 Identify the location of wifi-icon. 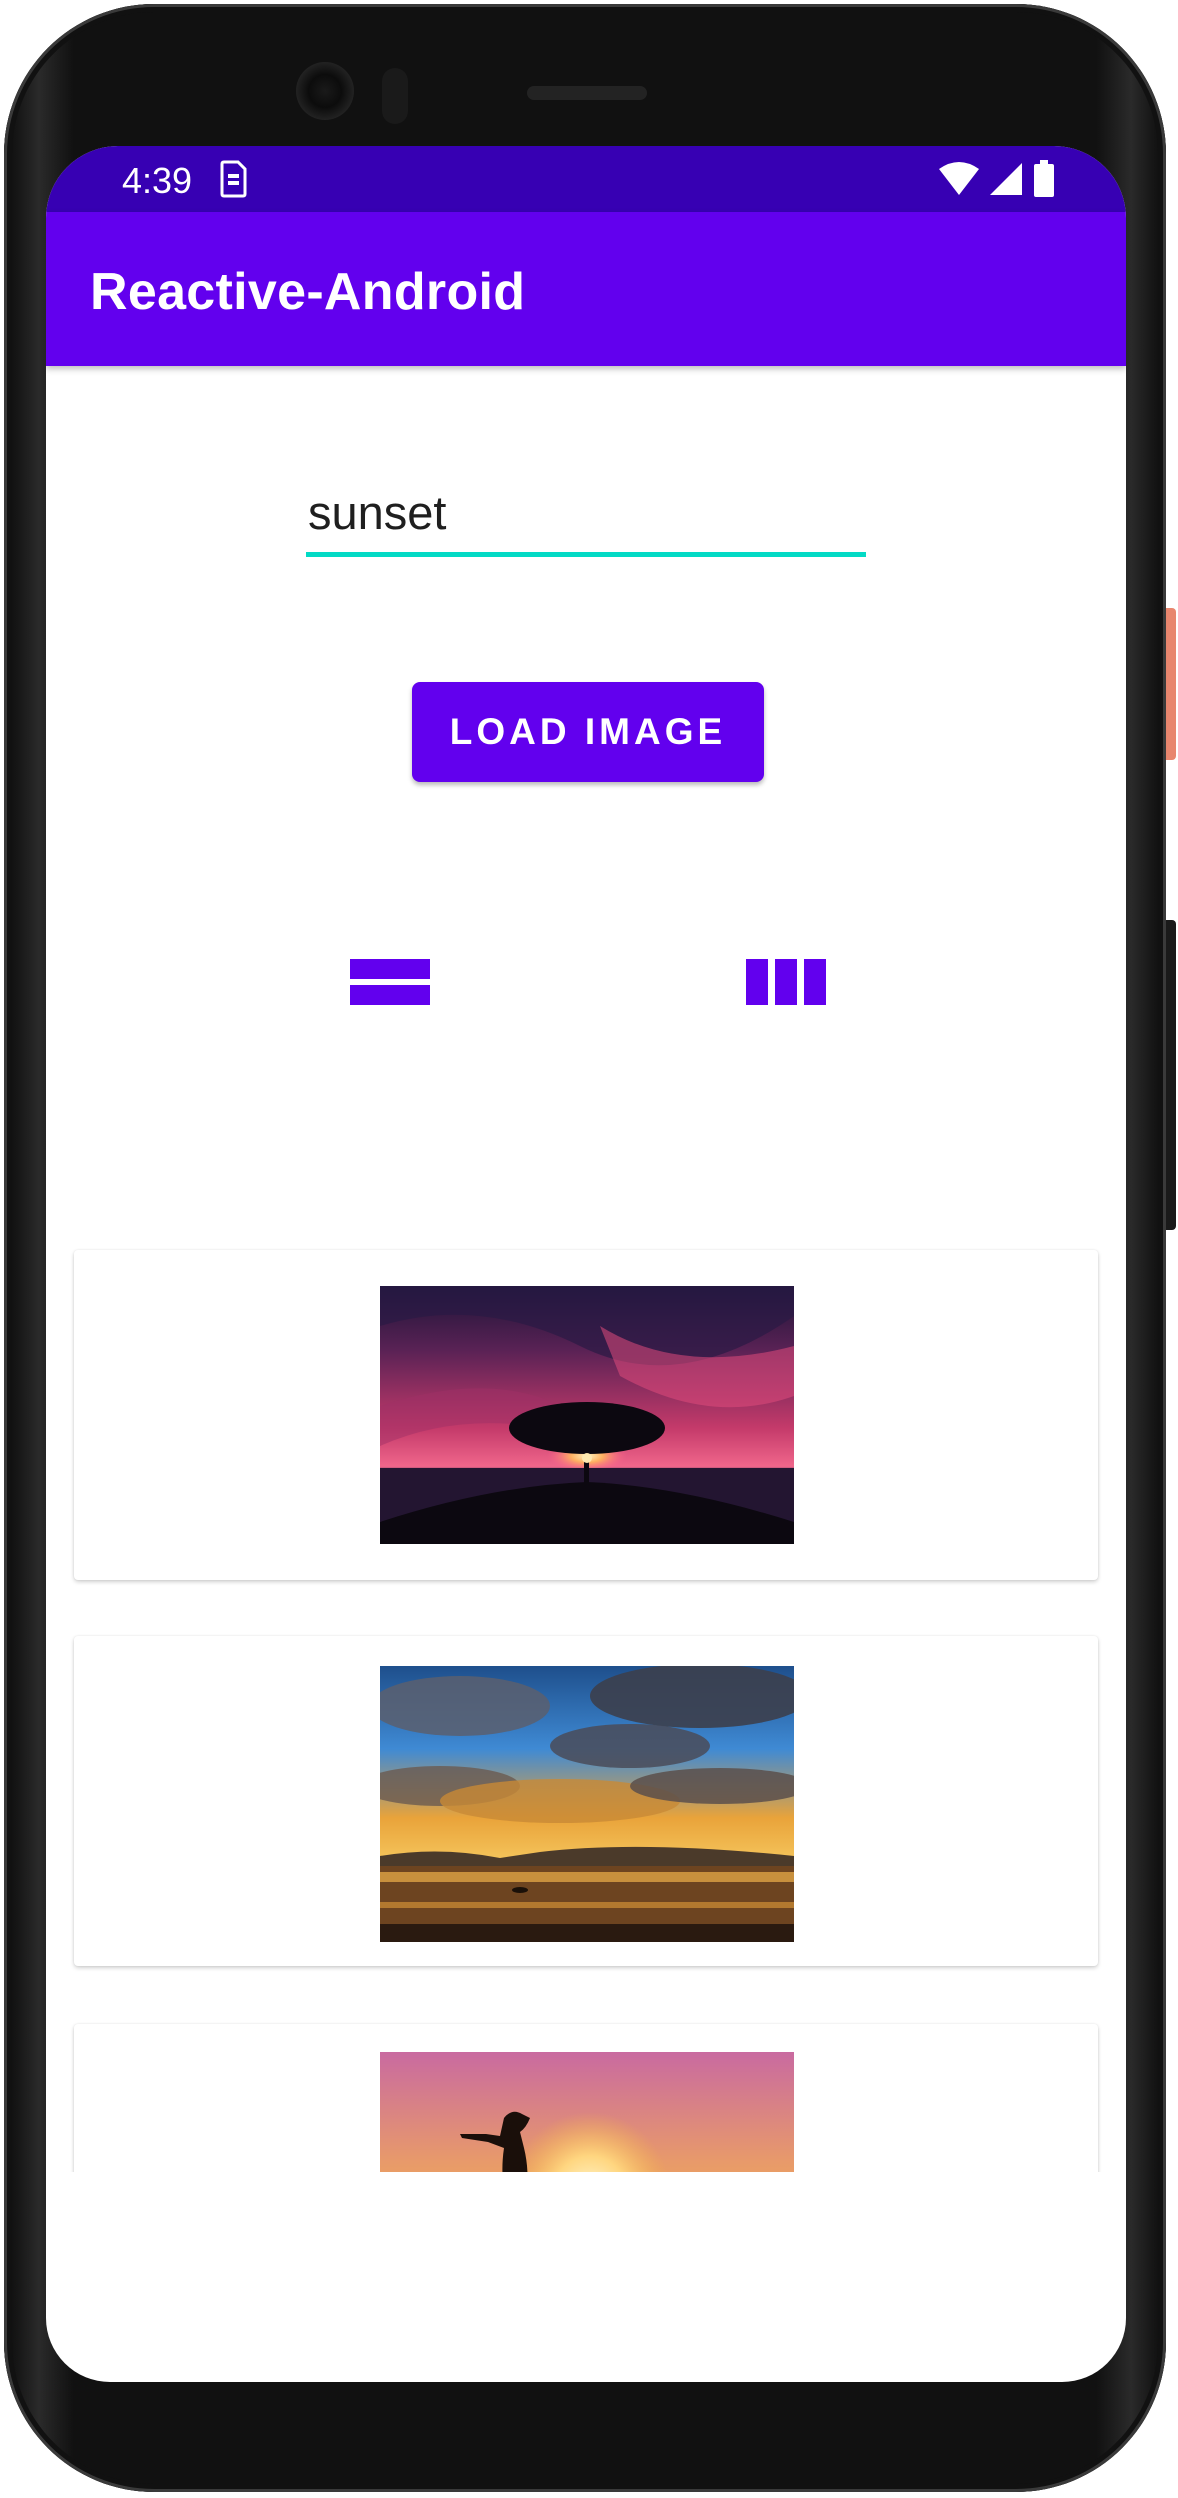
(959, 178).